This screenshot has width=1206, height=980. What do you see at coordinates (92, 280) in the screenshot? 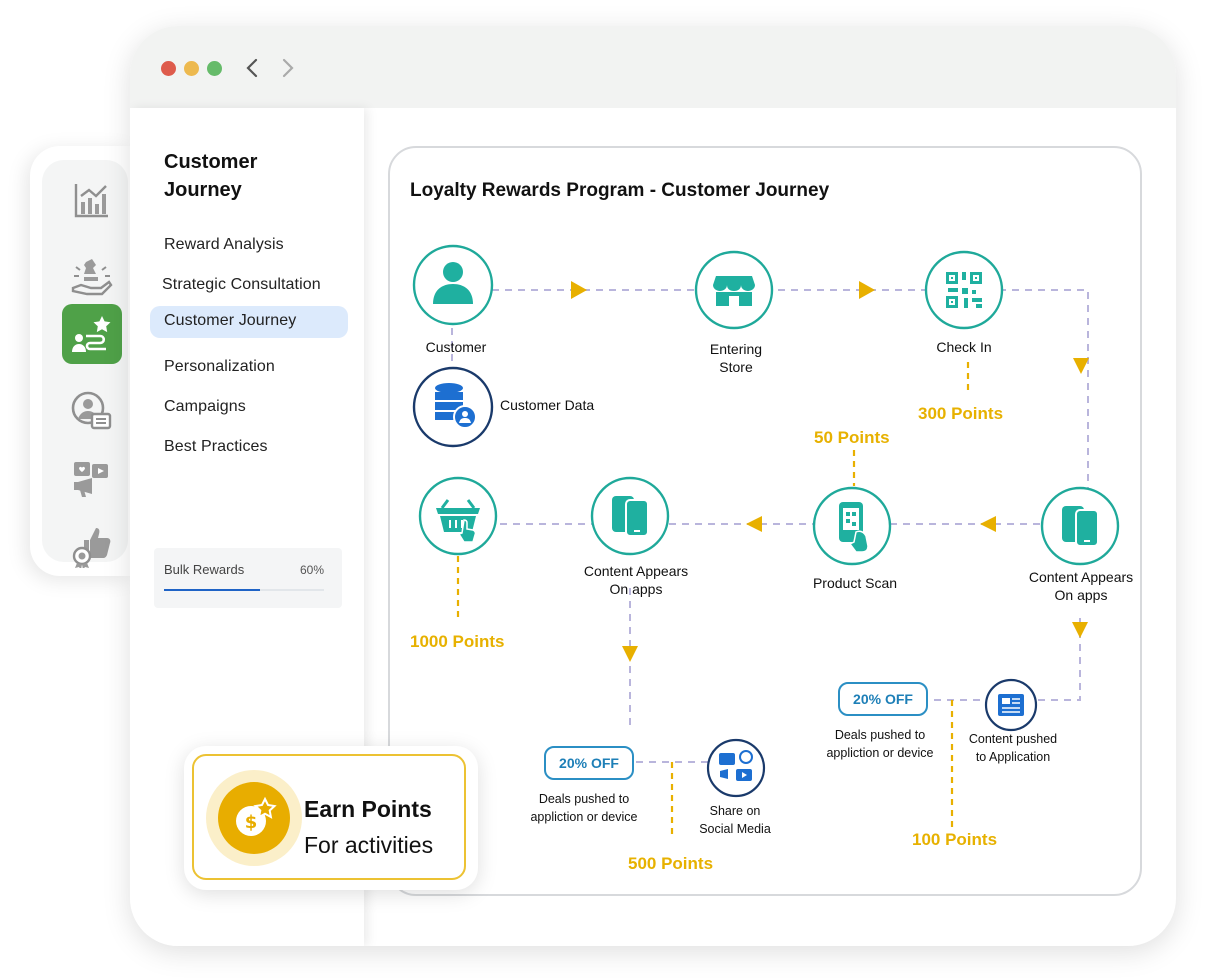
I see `strategy-chess-hand-icon` at bounding box center [92, 280].